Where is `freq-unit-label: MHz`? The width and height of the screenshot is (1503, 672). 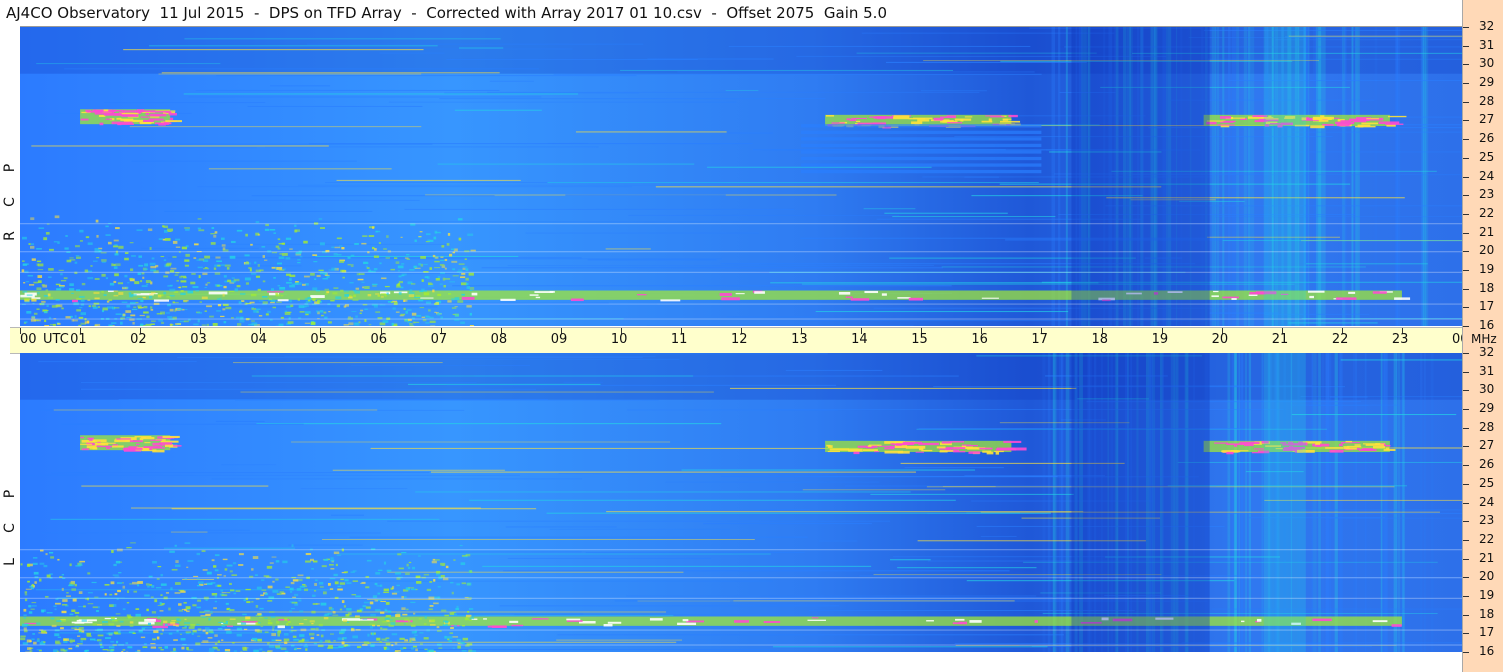
freq-unit-label: MHz is located at coordinates (1484, 339).